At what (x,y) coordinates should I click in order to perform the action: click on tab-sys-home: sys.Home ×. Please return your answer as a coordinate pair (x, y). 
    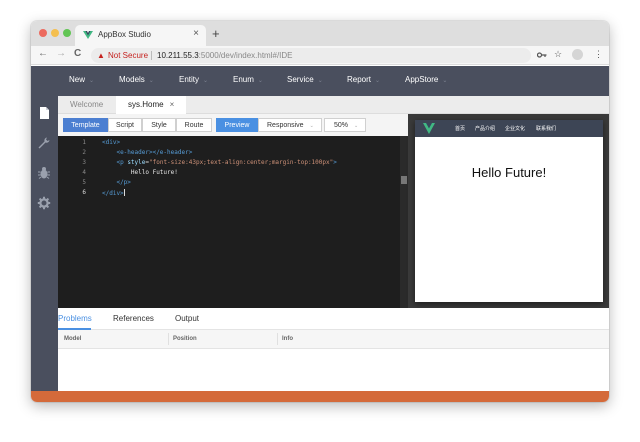
    Looking at the image, I should click on (151, 105).